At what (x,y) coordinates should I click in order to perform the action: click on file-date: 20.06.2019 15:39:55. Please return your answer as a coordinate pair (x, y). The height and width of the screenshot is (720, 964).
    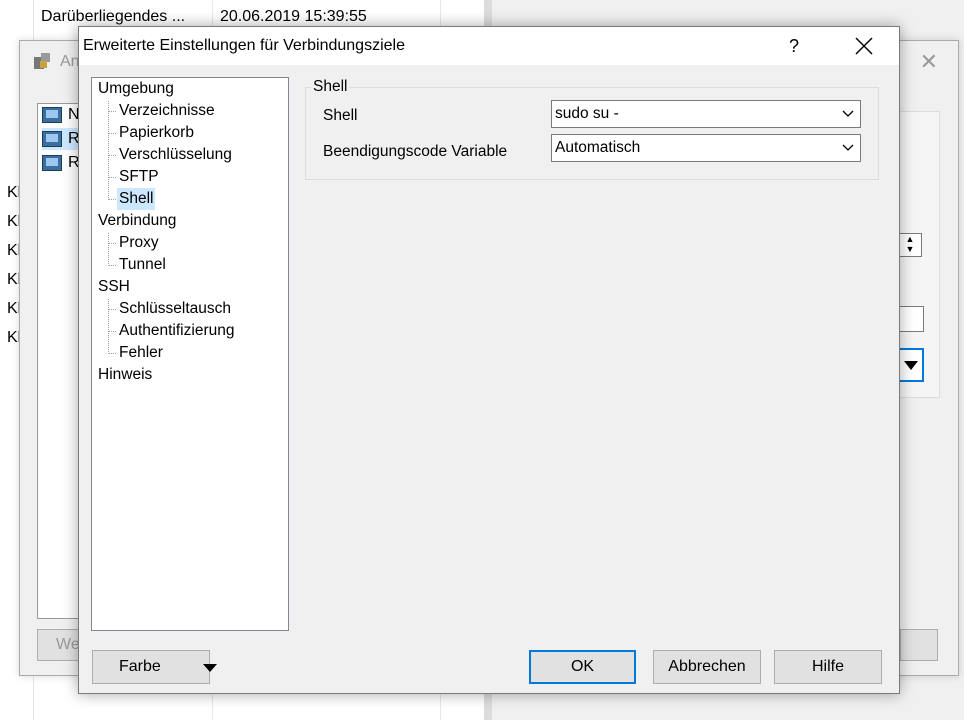
    Looking at the image, I should click on (293, 16).